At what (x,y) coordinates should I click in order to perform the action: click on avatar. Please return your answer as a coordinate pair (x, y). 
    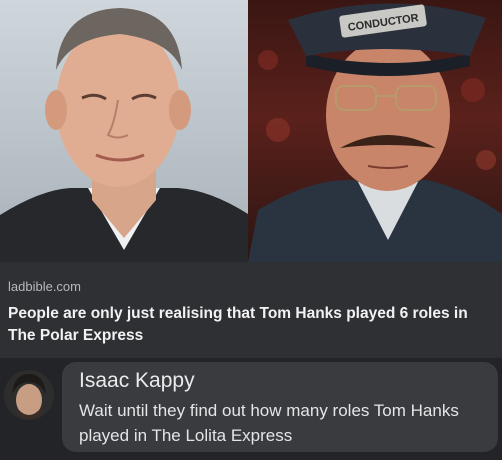
    Looking at the image, I should click on (29, 395).